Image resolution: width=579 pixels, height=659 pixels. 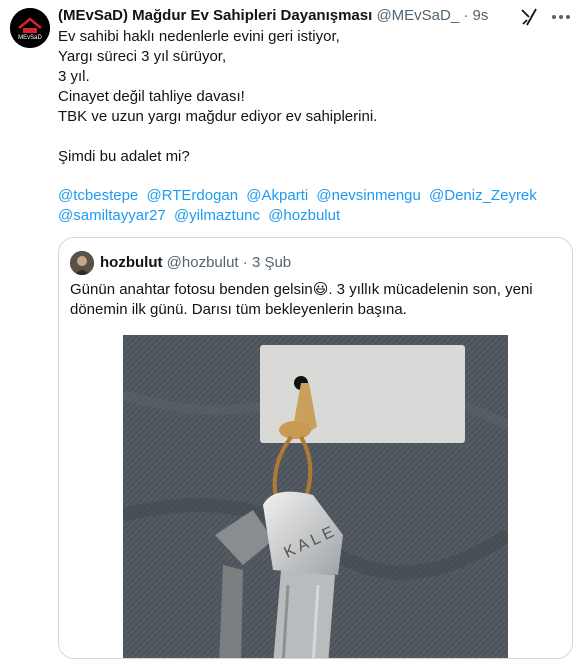 I want to click on mention-link: @yilmaztunc, so click(x=217, y=215).